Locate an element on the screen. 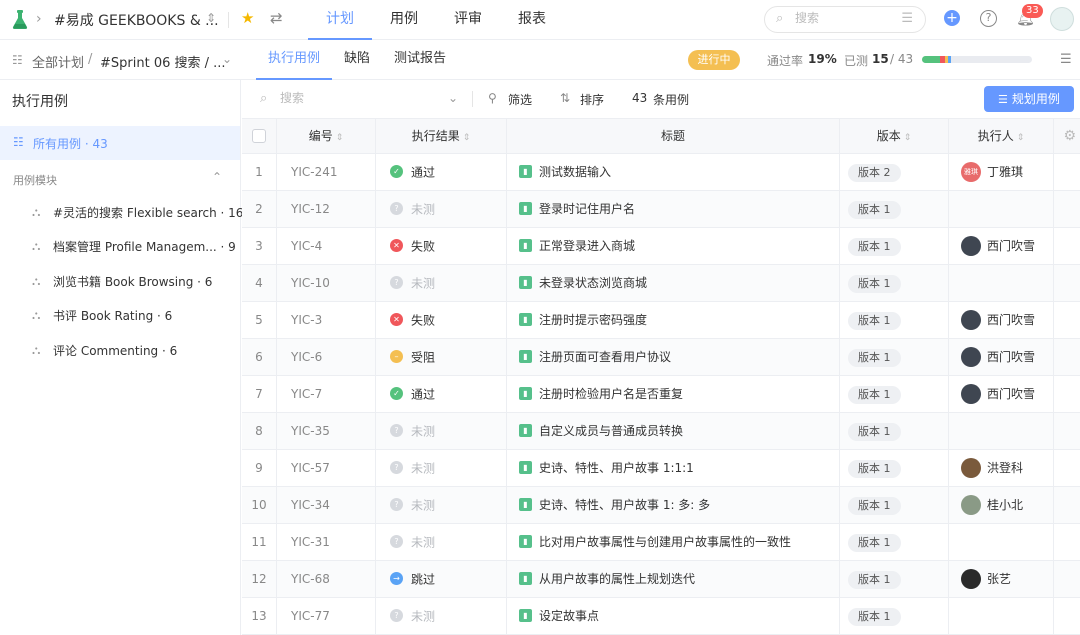  case-code: YIC-57 is located at coordinates (326, 468).